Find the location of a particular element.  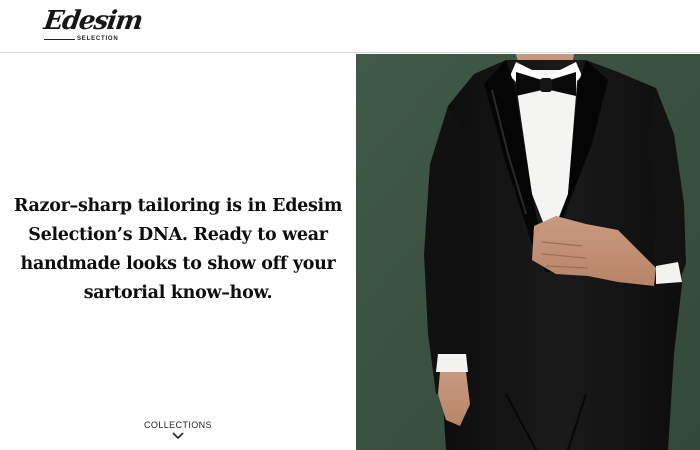

site-header: Edesim SELECTION is located at coordinates (350, 26).